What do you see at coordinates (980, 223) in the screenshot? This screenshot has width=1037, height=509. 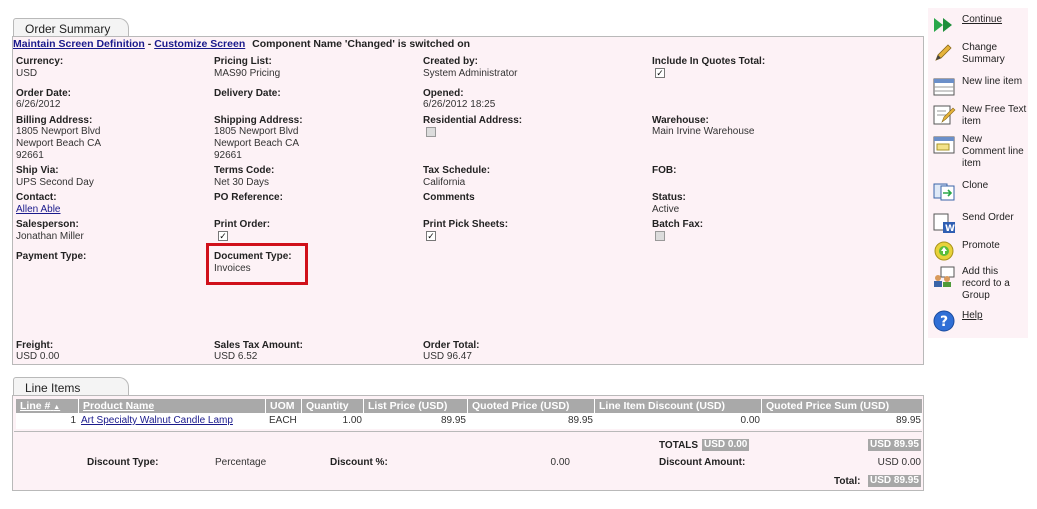 I see `send-order-action: W Send Order` at bounding box center [980, 223].